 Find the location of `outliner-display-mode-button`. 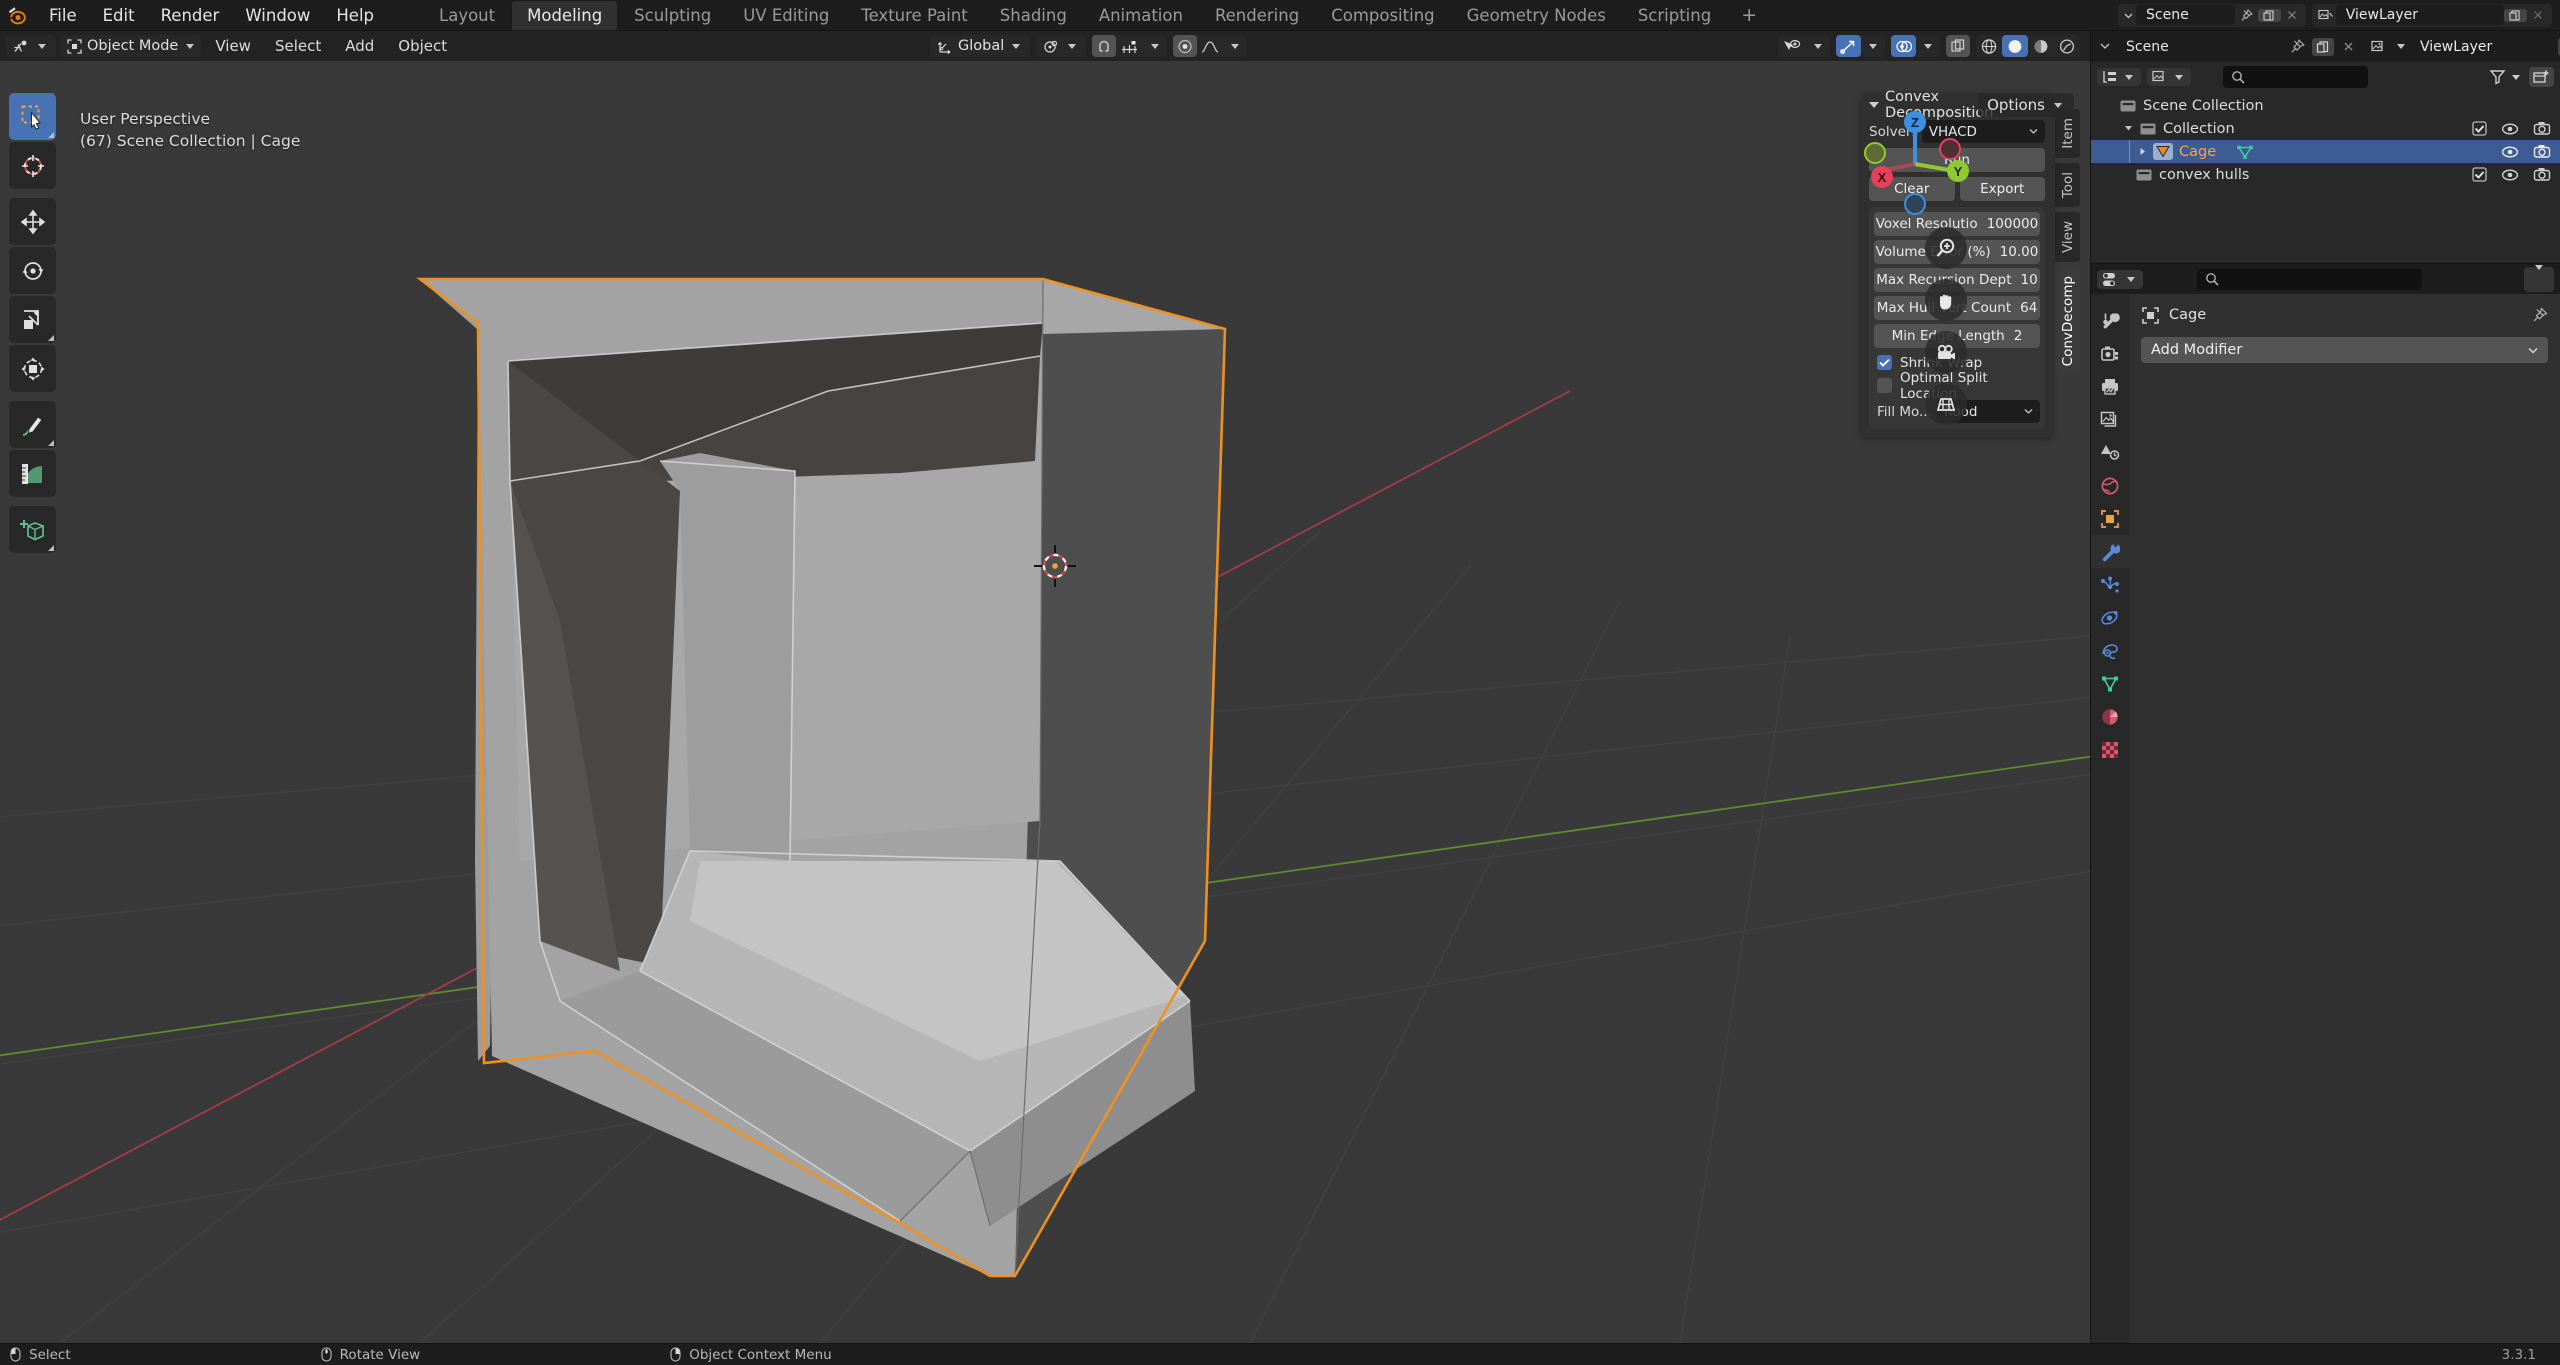

outliner-display-mode-button is located at coordinates (2119, 77).